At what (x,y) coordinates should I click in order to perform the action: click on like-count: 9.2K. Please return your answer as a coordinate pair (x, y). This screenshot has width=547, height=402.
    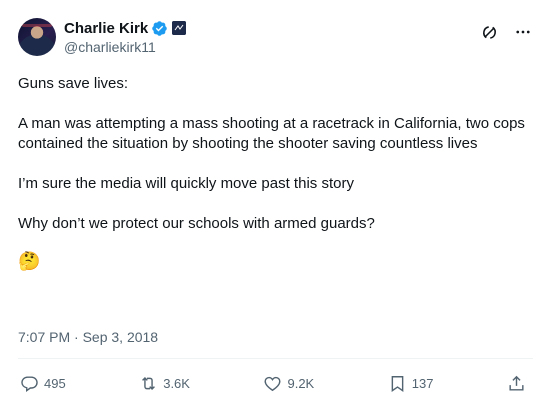
    Looking at the image, I should click on (301, 383).